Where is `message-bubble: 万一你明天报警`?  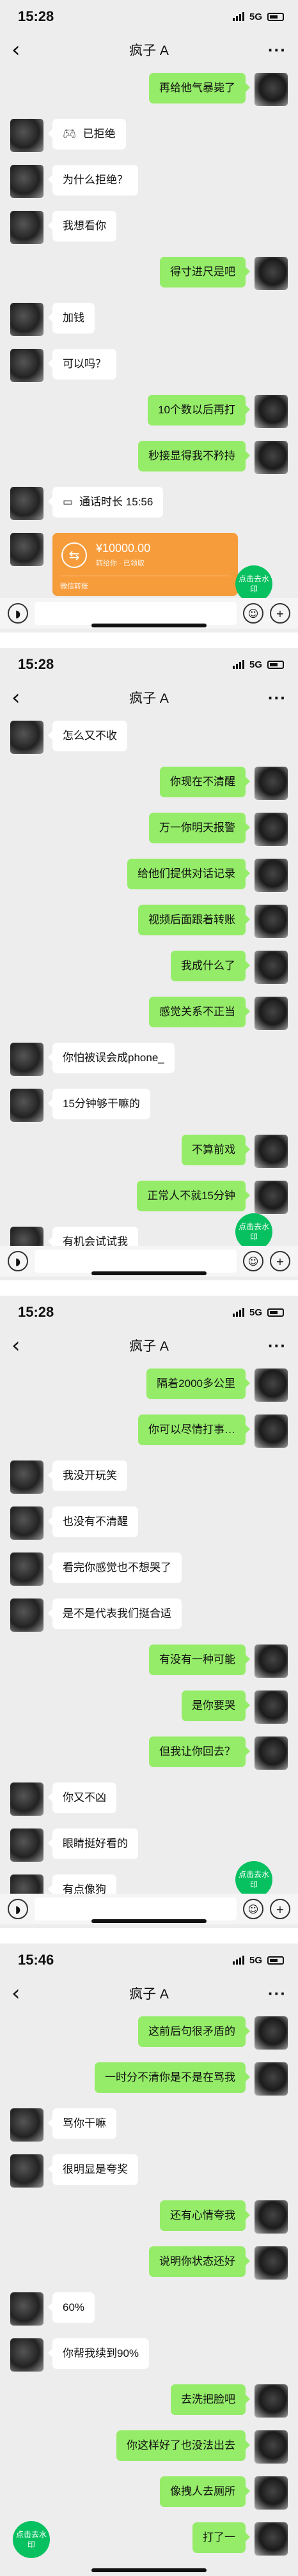 message-bubble: 万一你明天报警 is located at coordinates (199, 828).